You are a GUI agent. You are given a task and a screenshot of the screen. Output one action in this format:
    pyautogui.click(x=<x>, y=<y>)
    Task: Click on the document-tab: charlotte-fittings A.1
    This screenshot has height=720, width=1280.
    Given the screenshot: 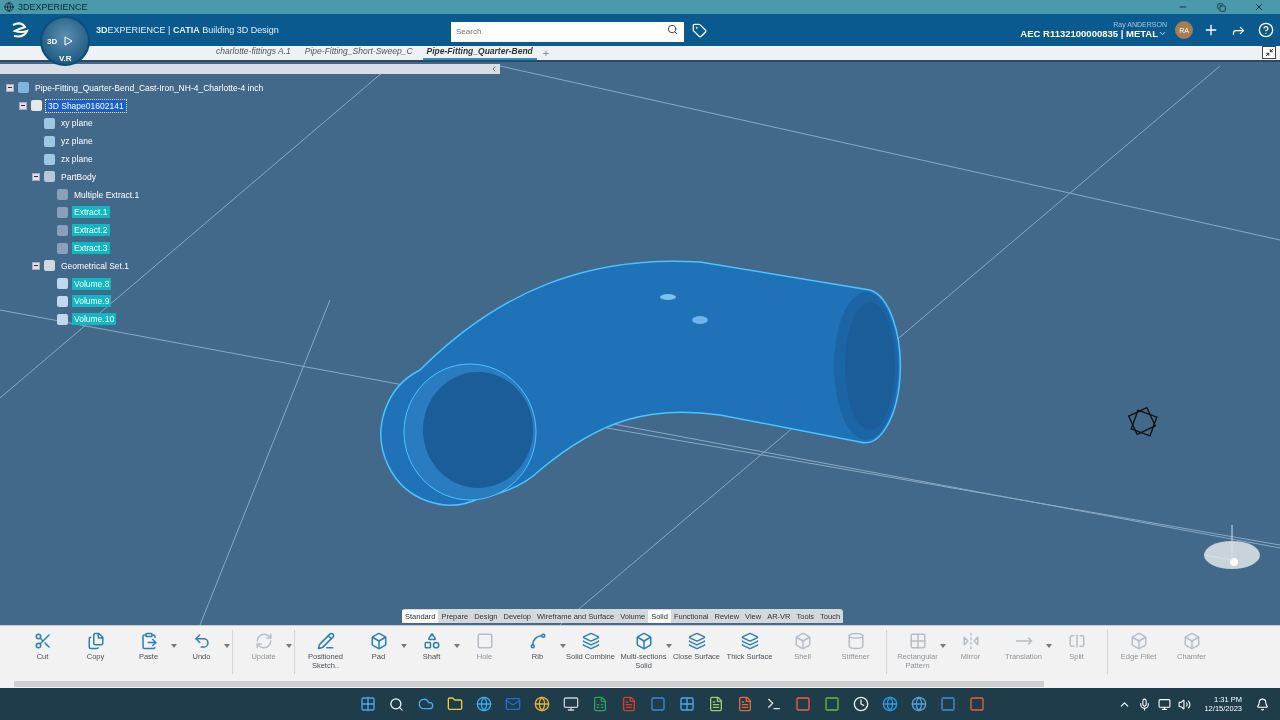 What is the action you would take?
    pyautogui.click(x=253, y=53)
    